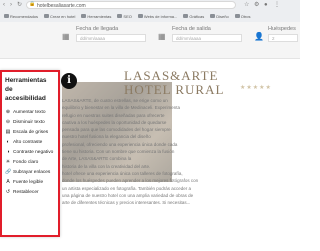  I want to click on checkin-field: Fecha de llegada dd/mm/aaaa, so click(115, 33).